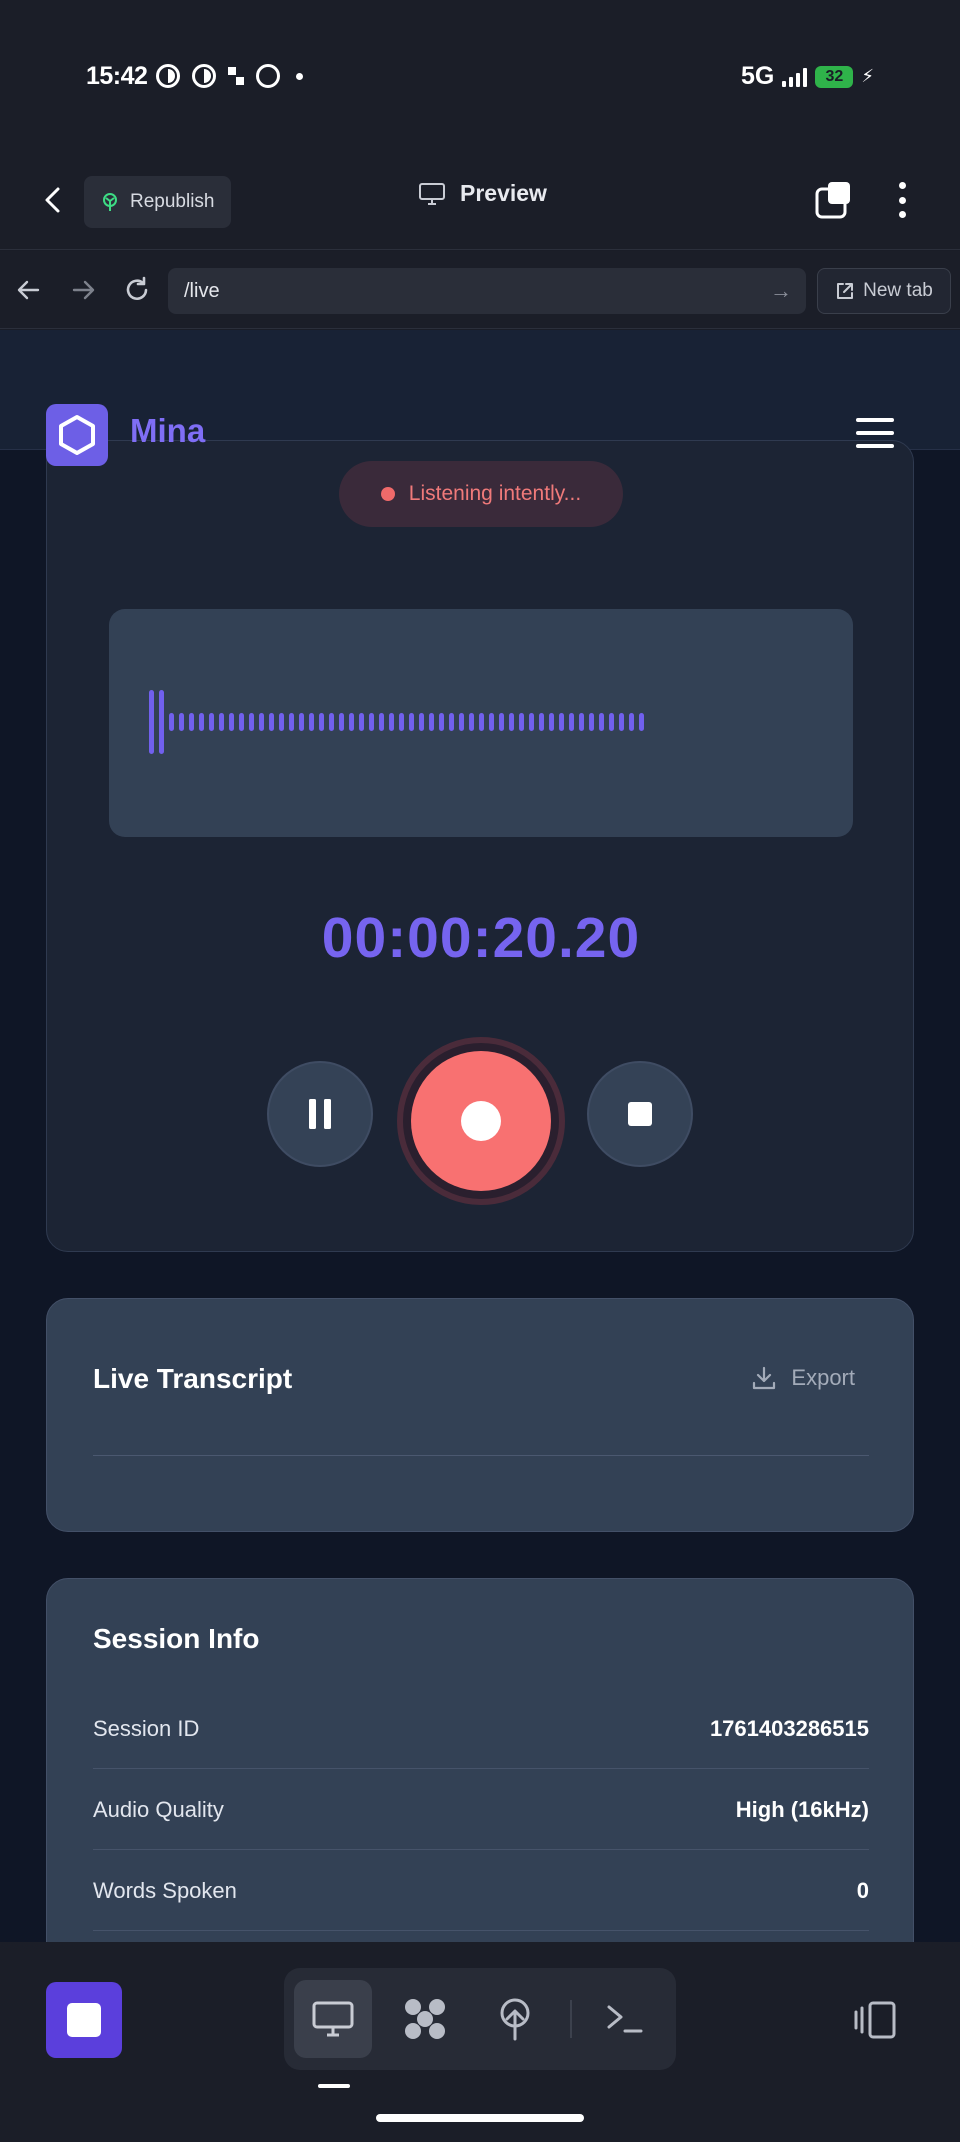  What do you see at coordinates (902, 200) in the screenshot?
I see `more-options-icon` at bounding box center [902, 200].